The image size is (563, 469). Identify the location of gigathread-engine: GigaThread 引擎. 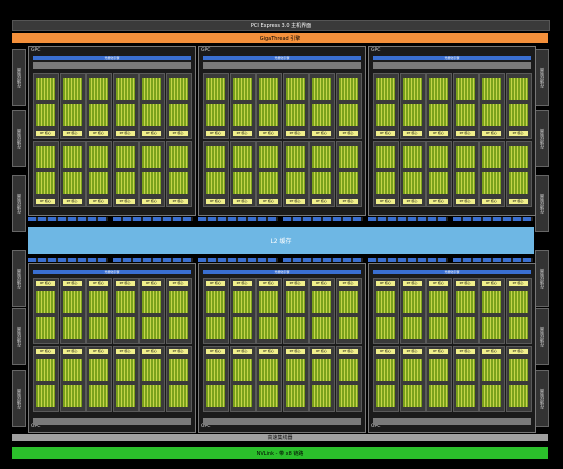
(280, 38).